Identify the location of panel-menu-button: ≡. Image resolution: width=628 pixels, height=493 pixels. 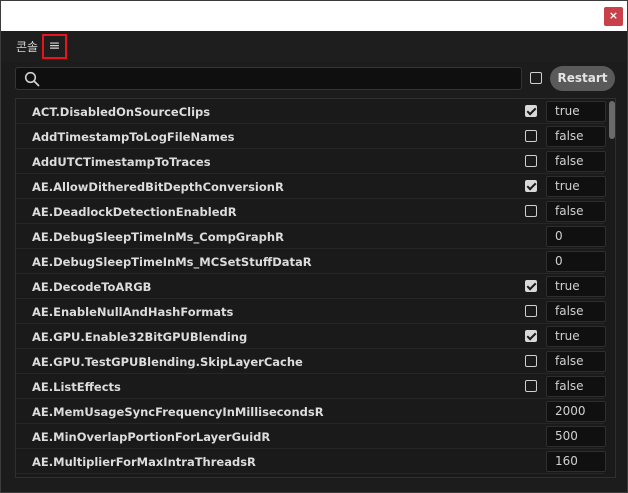
(54, 46).